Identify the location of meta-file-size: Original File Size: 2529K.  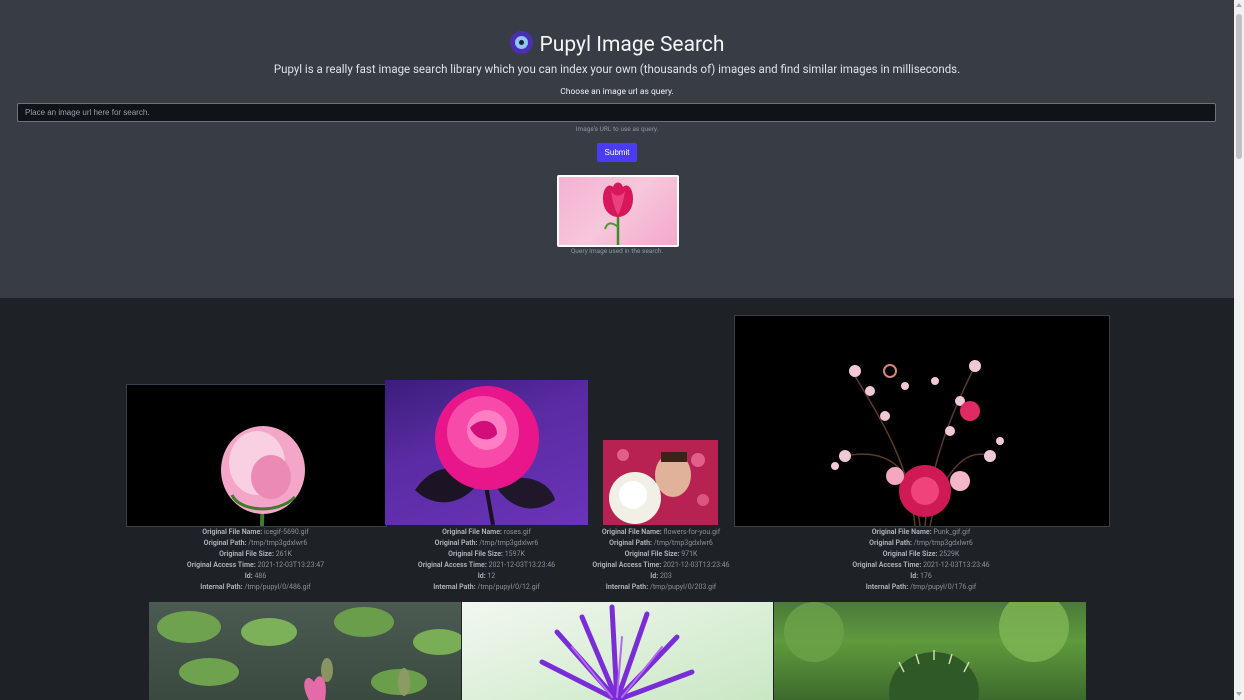
(921, 554).